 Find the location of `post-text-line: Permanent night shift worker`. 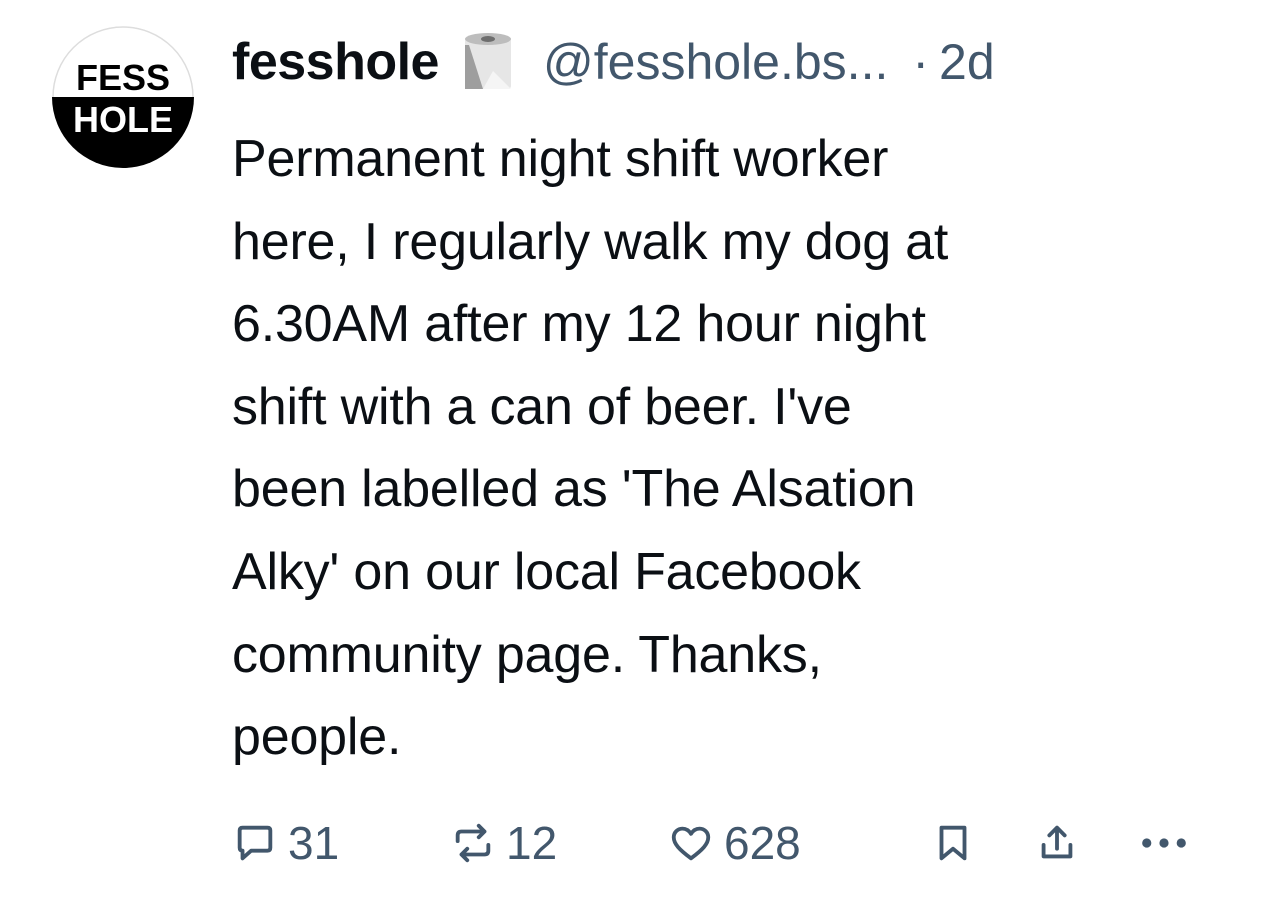

post-text-line: Permanent night shift worker is located at coordinates (560, 159).